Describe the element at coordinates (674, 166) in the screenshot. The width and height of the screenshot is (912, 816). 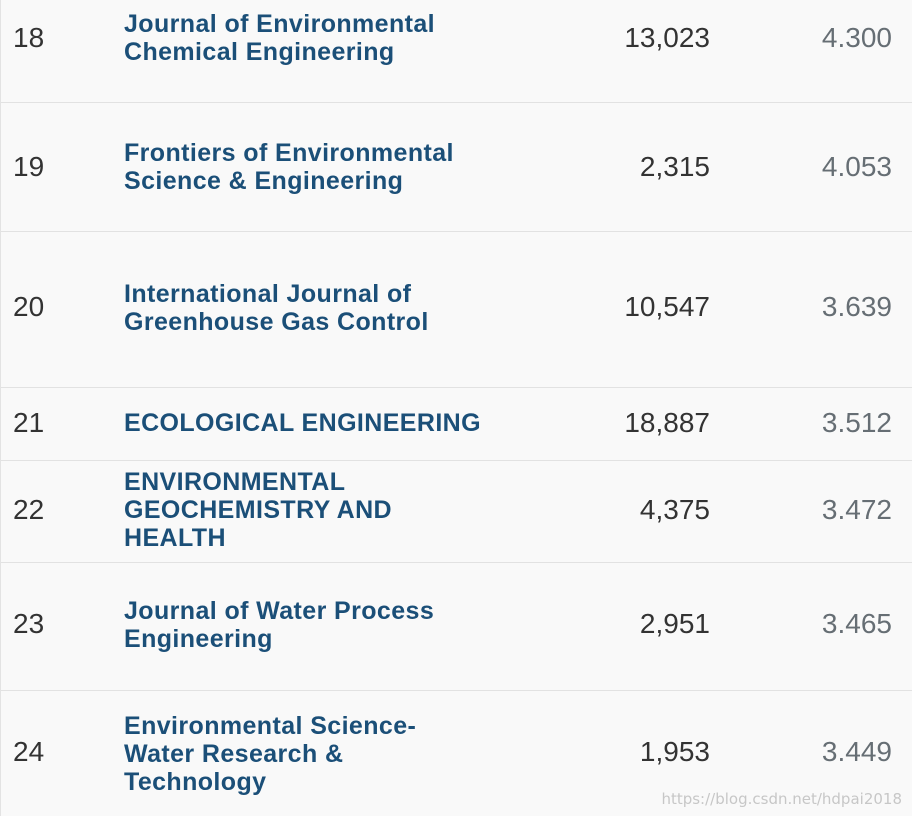
I see `total-cites-cell: 2,315` at that location.